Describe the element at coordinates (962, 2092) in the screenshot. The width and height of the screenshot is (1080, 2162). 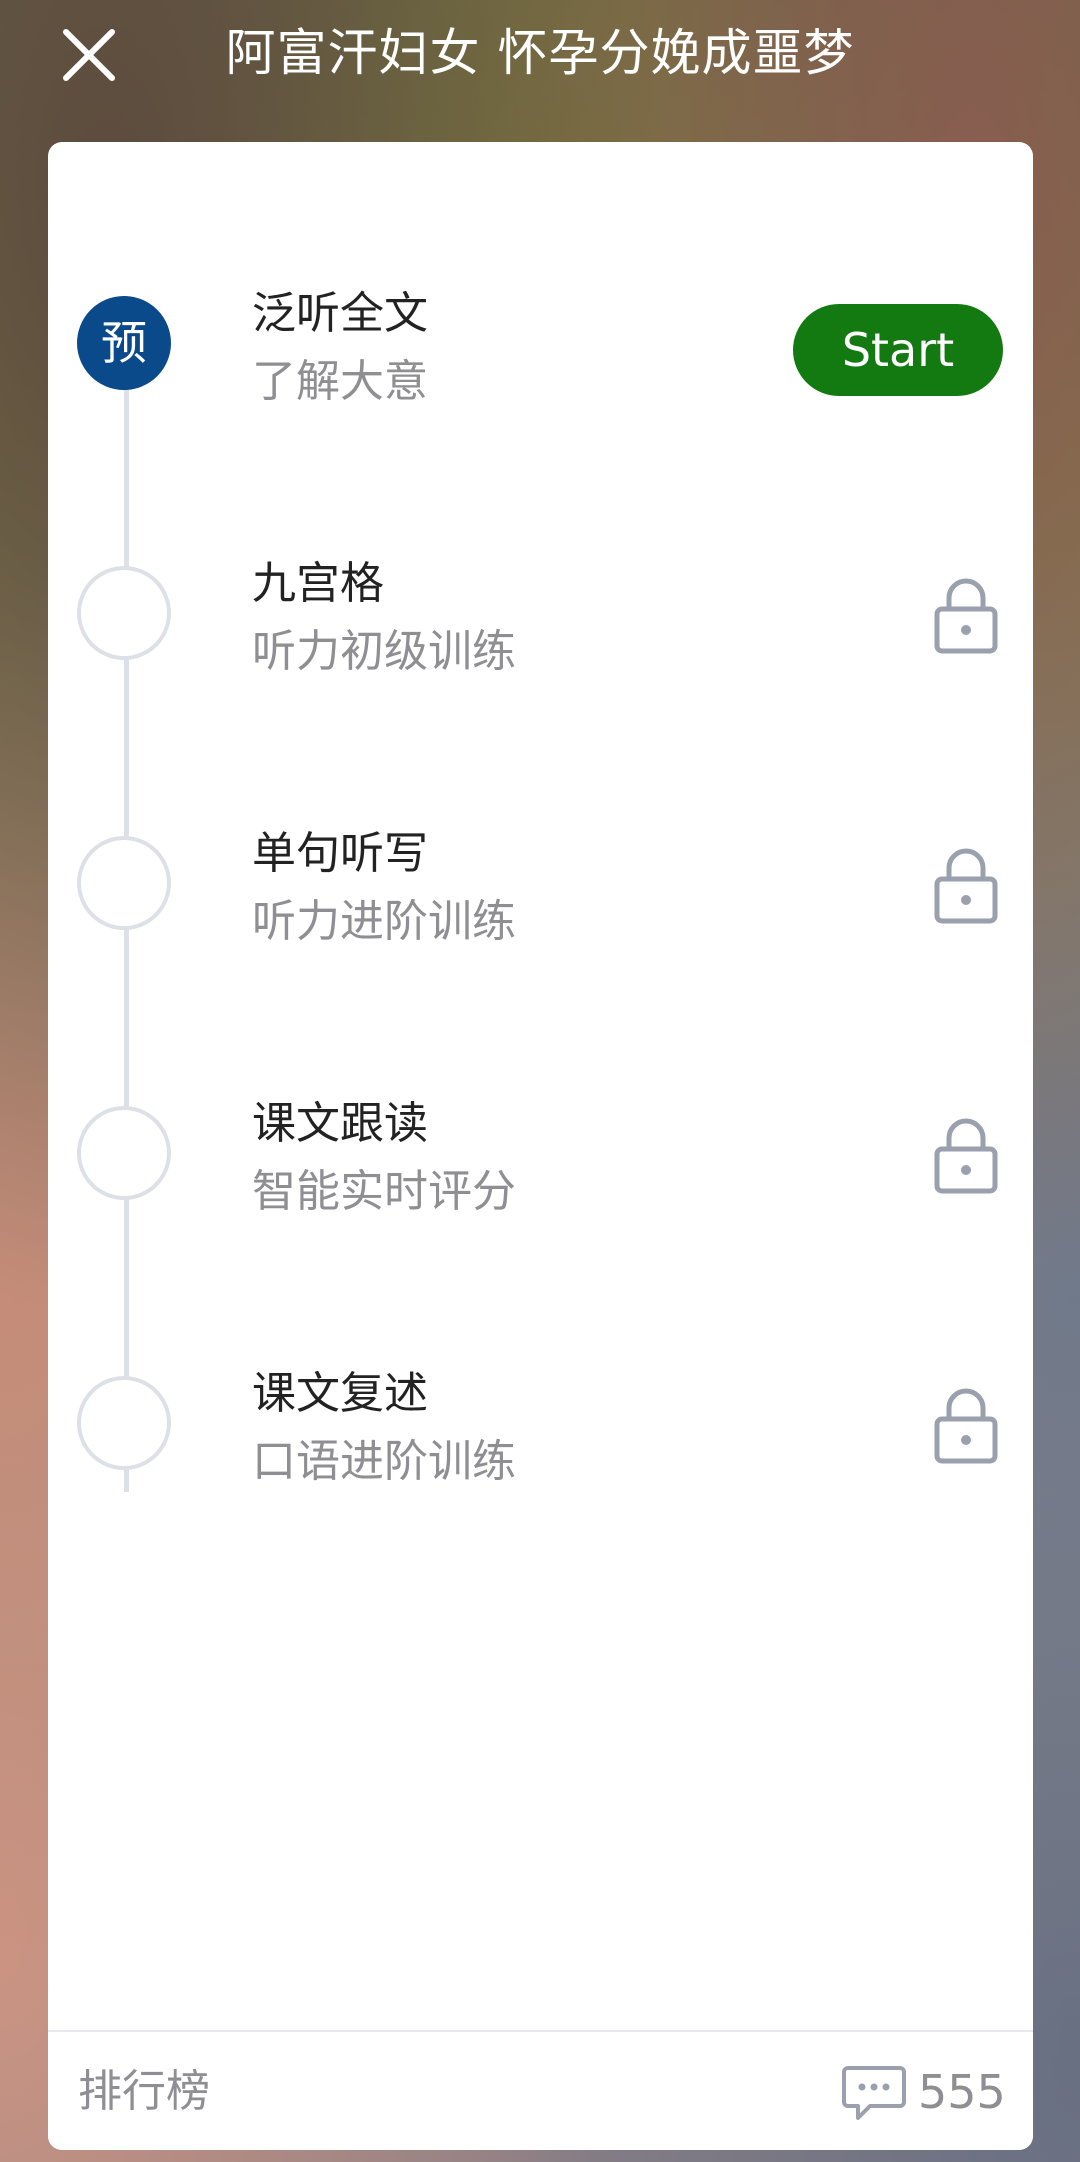
I see `comment-count: 555` at that location.